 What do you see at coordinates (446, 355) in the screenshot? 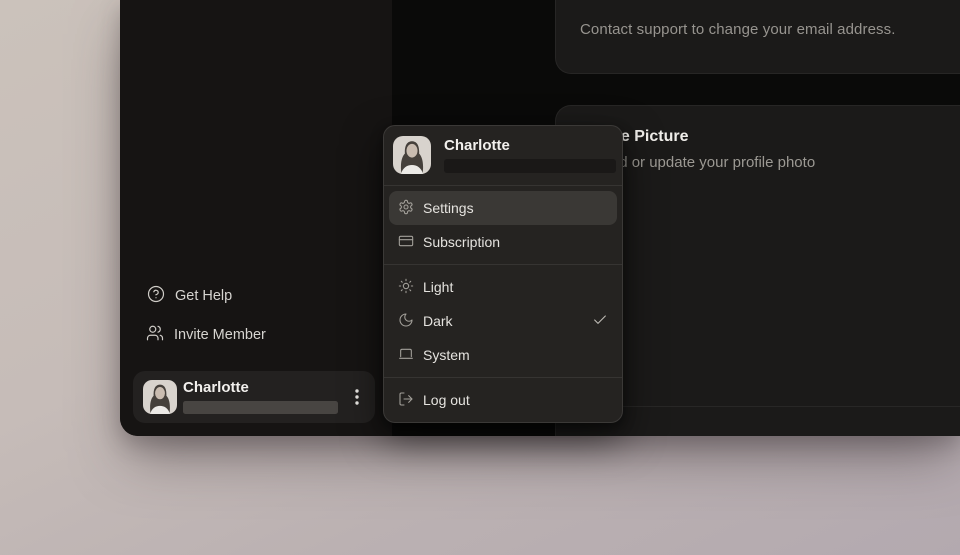
I see `theme-system-label: System` at bounding box center [446, 355].